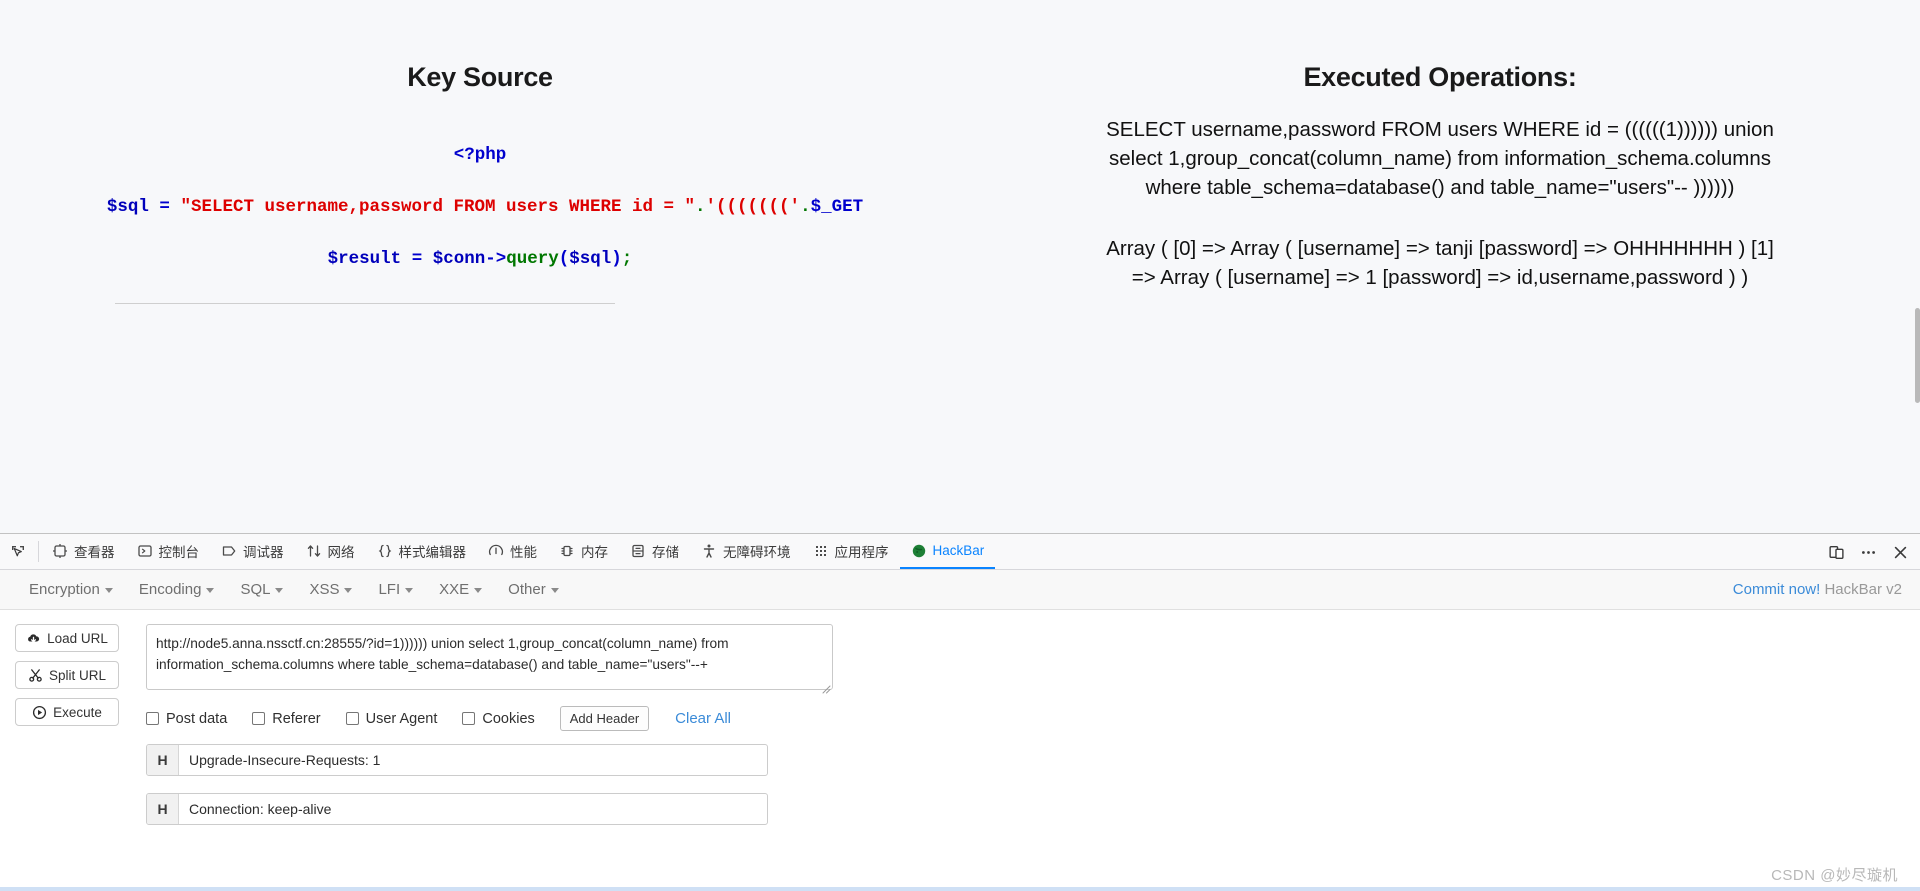 The height and width of the screenshot is (891, 1920). I want to click on php-superglobal-get: $_GET, so click(837, 207).